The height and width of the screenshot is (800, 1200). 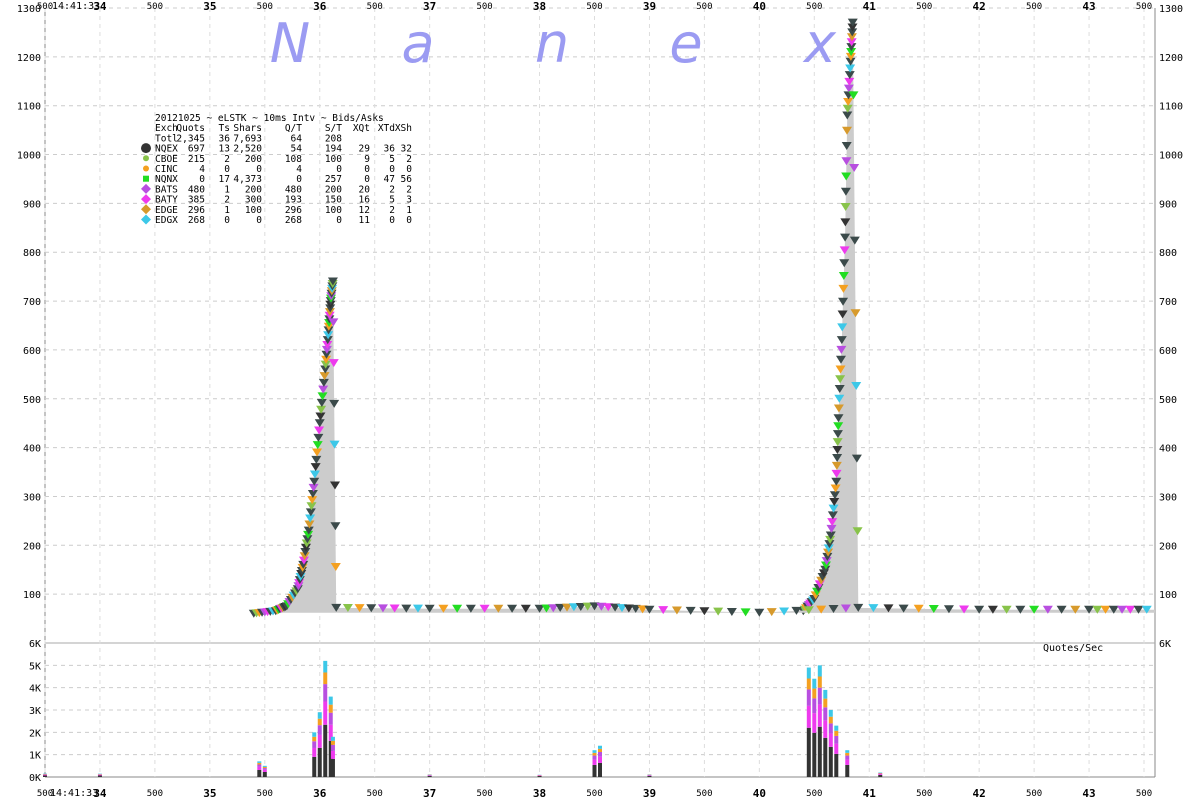 What do you see at coordinates (1088, 793) in the screenshot?
I see `x-major-tick-bottom: 43` at bounding box center [1088, 793].